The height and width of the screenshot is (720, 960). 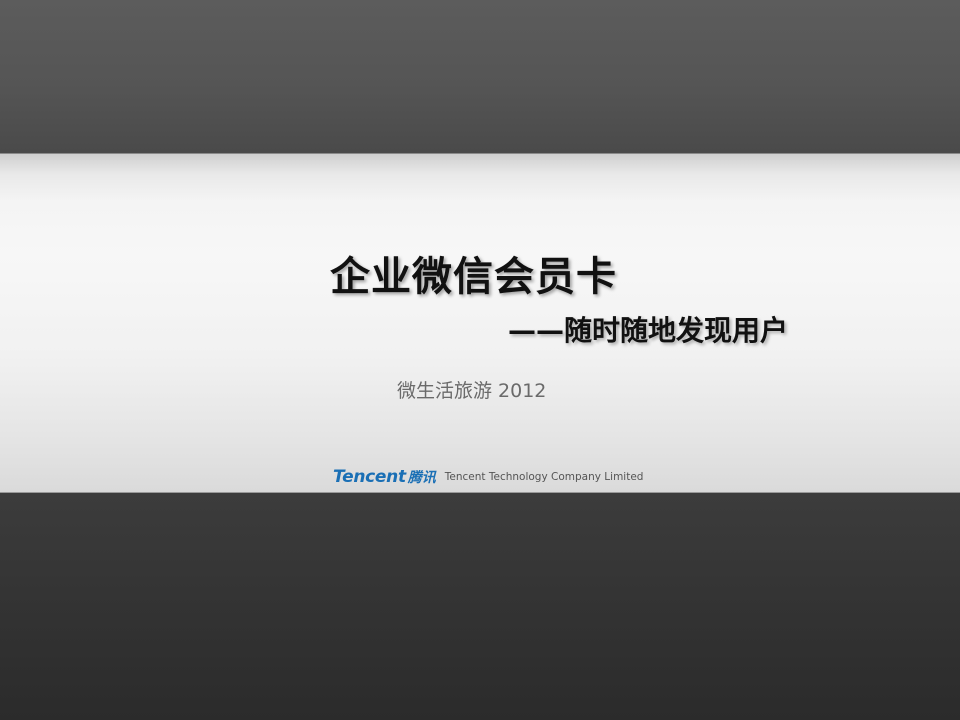 What do you see at coordinates (421, 478) in the screenshot?
I see `tencent-logo-chinese: 腾讯` at bounding box center [421, 478].